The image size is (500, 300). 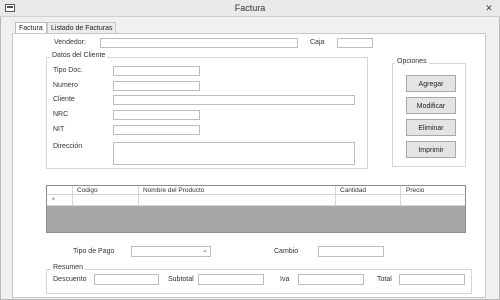 I want to click on direccion-label: Dirección, so click(x=68, y=146).